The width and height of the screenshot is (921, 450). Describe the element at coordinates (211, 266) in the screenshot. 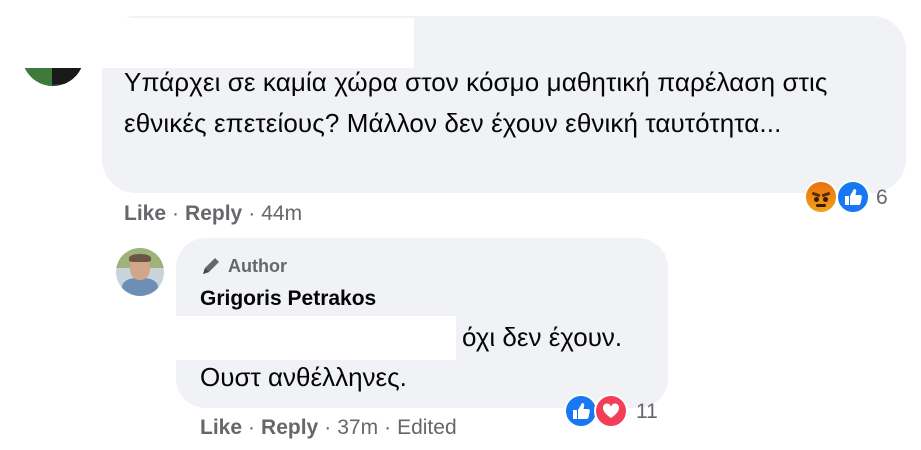

I see `pen-icon` at that location.